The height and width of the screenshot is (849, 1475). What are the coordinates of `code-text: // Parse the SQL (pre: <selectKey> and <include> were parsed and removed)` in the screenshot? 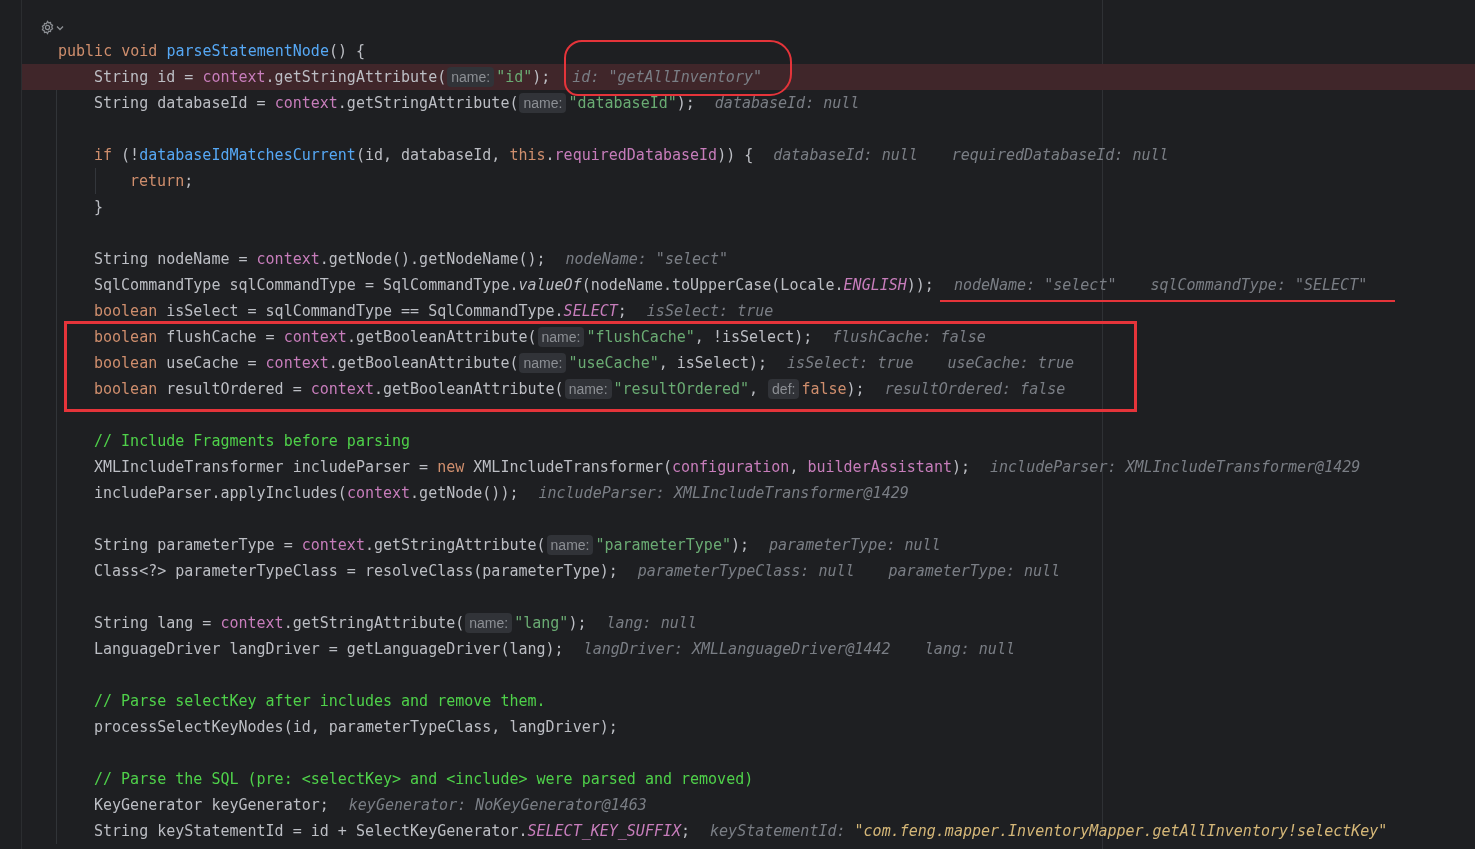 It's located at (424, 779).